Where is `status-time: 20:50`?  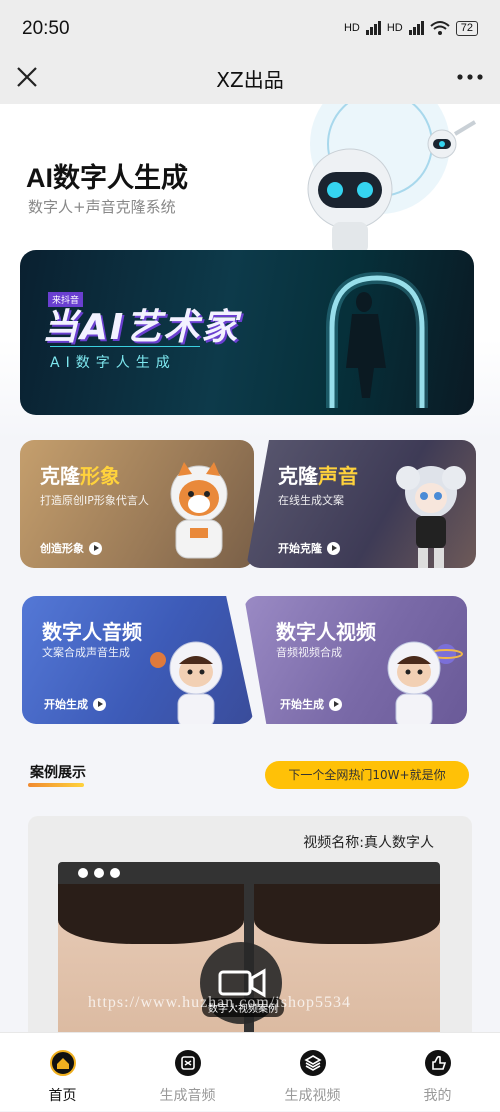 status-time: 20:50 is located at coordinates (46, 28).